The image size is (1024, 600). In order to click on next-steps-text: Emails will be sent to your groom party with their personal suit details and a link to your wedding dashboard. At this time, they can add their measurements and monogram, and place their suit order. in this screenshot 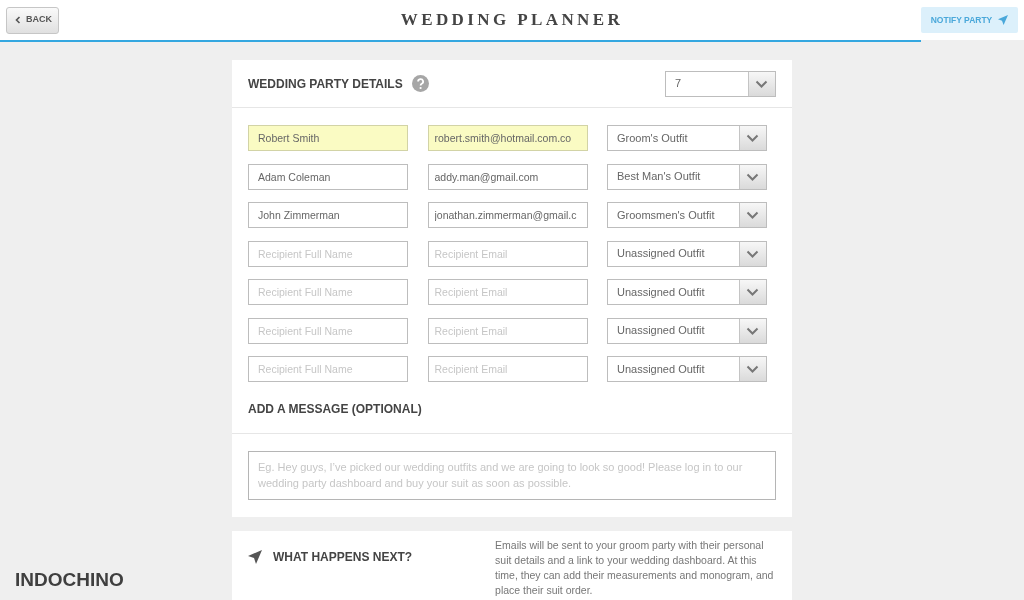, I will do `click(635, 568)`.